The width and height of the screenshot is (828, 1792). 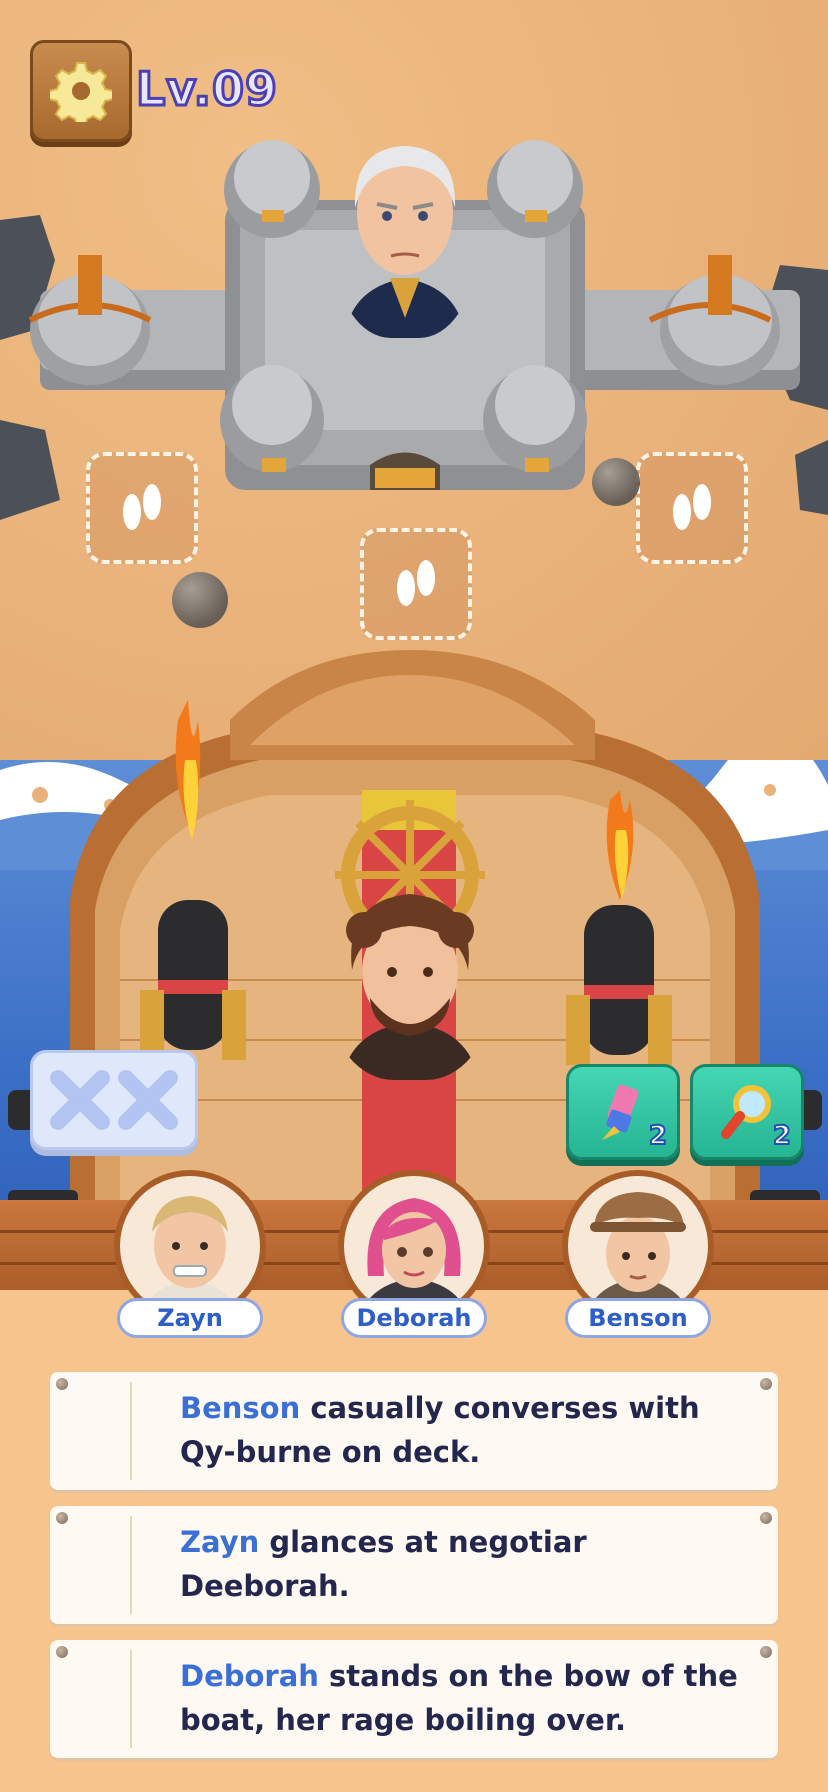 I want to click on clue-text: Zayn glances at negotiar Deeborah., so click(x=383, y=1564).